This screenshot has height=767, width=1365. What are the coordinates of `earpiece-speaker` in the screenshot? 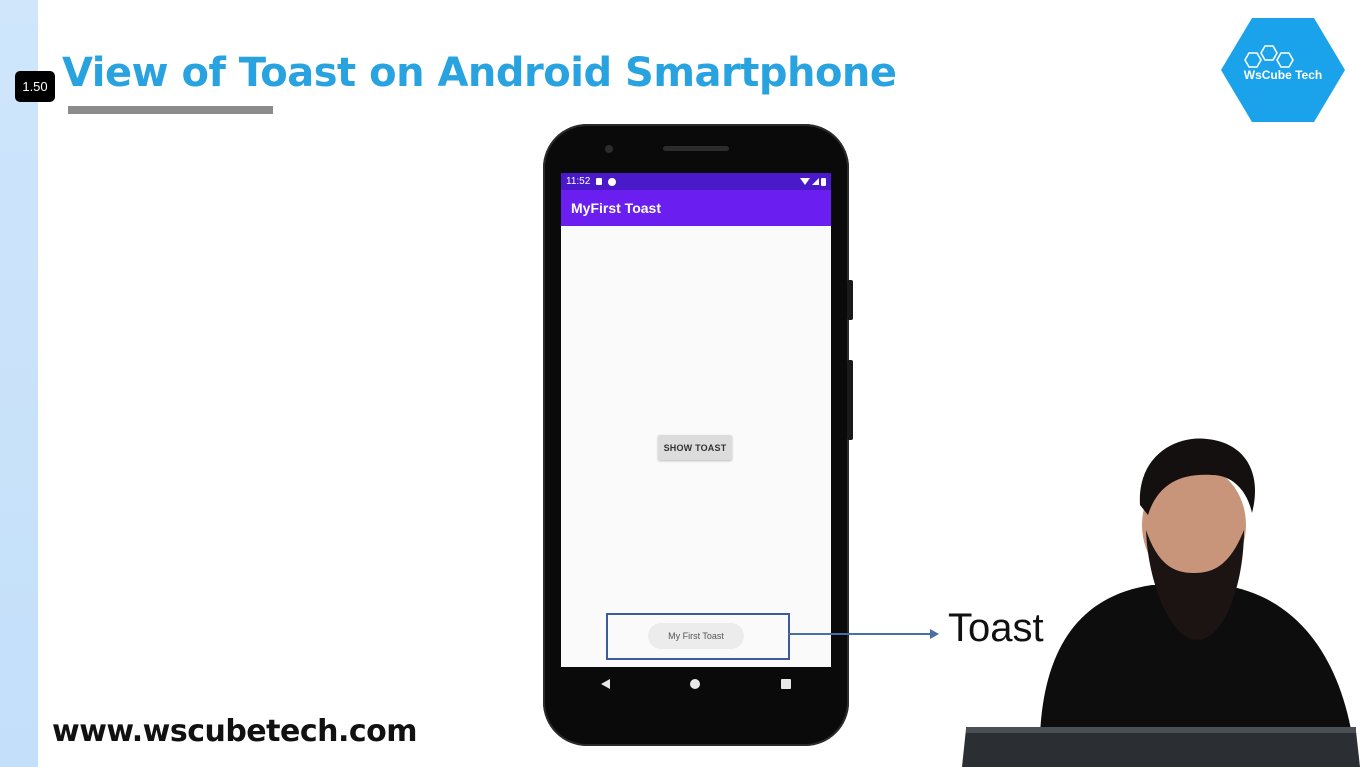 It's located at (696, 148).